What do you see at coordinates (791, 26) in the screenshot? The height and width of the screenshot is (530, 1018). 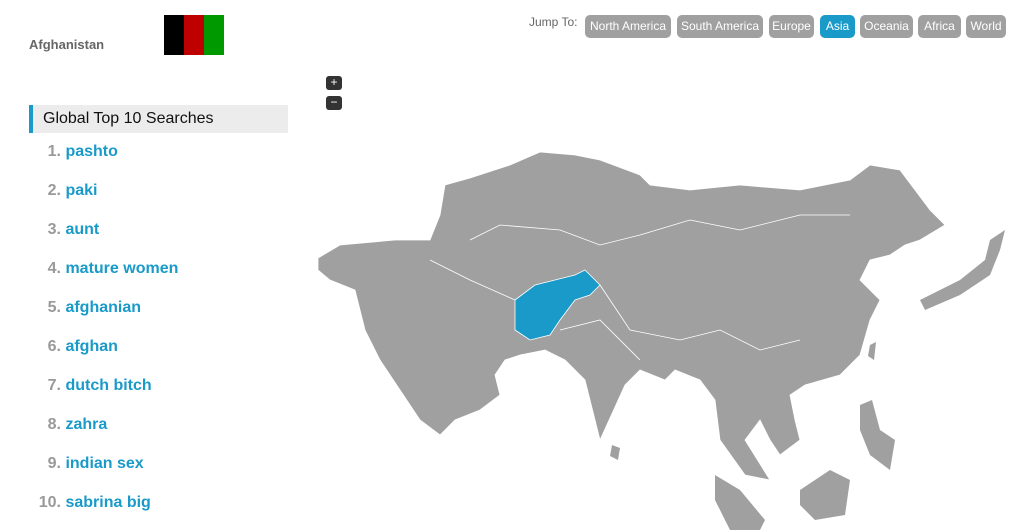 I see `region-europe: Europe` at bounding box center [791, 26].